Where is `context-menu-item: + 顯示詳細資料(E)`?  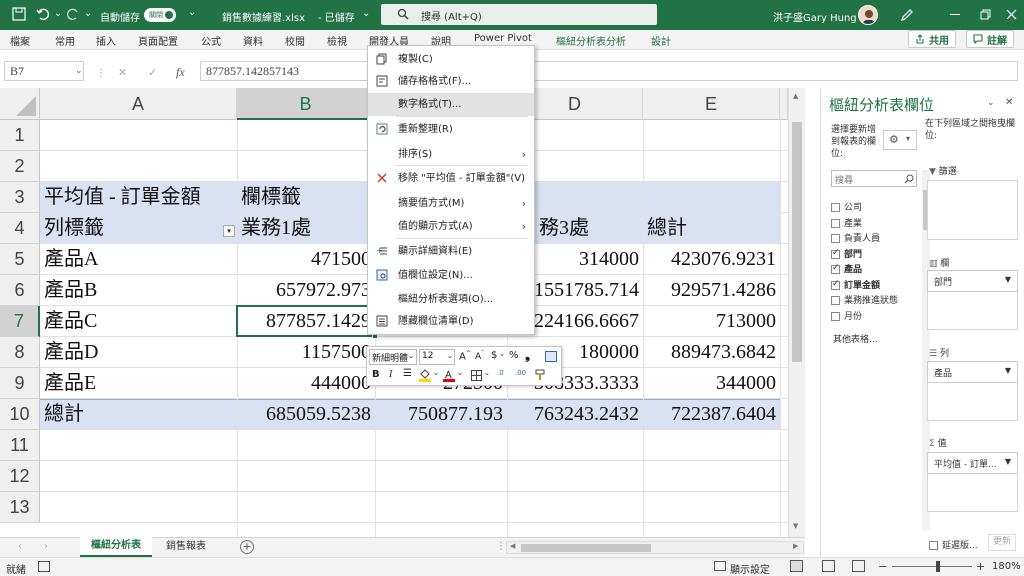
context-menu-item: + 顯示詳細資料(E) is located at coordinates (451, 251).